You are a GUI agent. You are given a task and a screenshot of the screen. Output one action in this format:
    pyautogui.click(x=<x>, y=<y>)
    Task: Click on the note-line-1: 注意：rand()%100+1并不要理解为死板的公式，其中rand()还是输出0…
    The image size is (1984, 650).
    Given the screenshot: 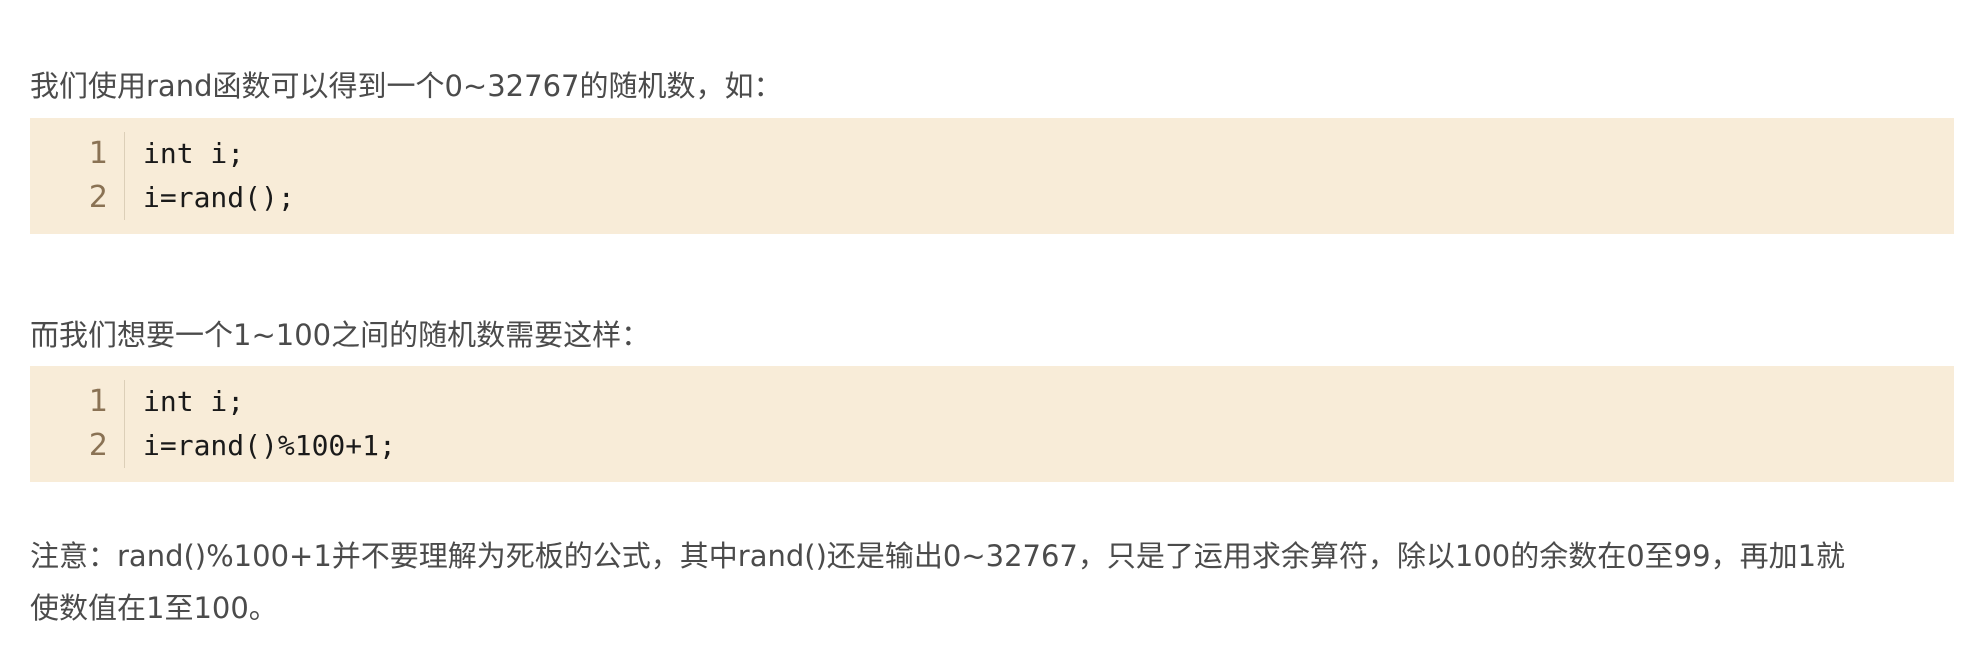 What is the action you would take?
    pyautogui.click(x=938, y=556)
    